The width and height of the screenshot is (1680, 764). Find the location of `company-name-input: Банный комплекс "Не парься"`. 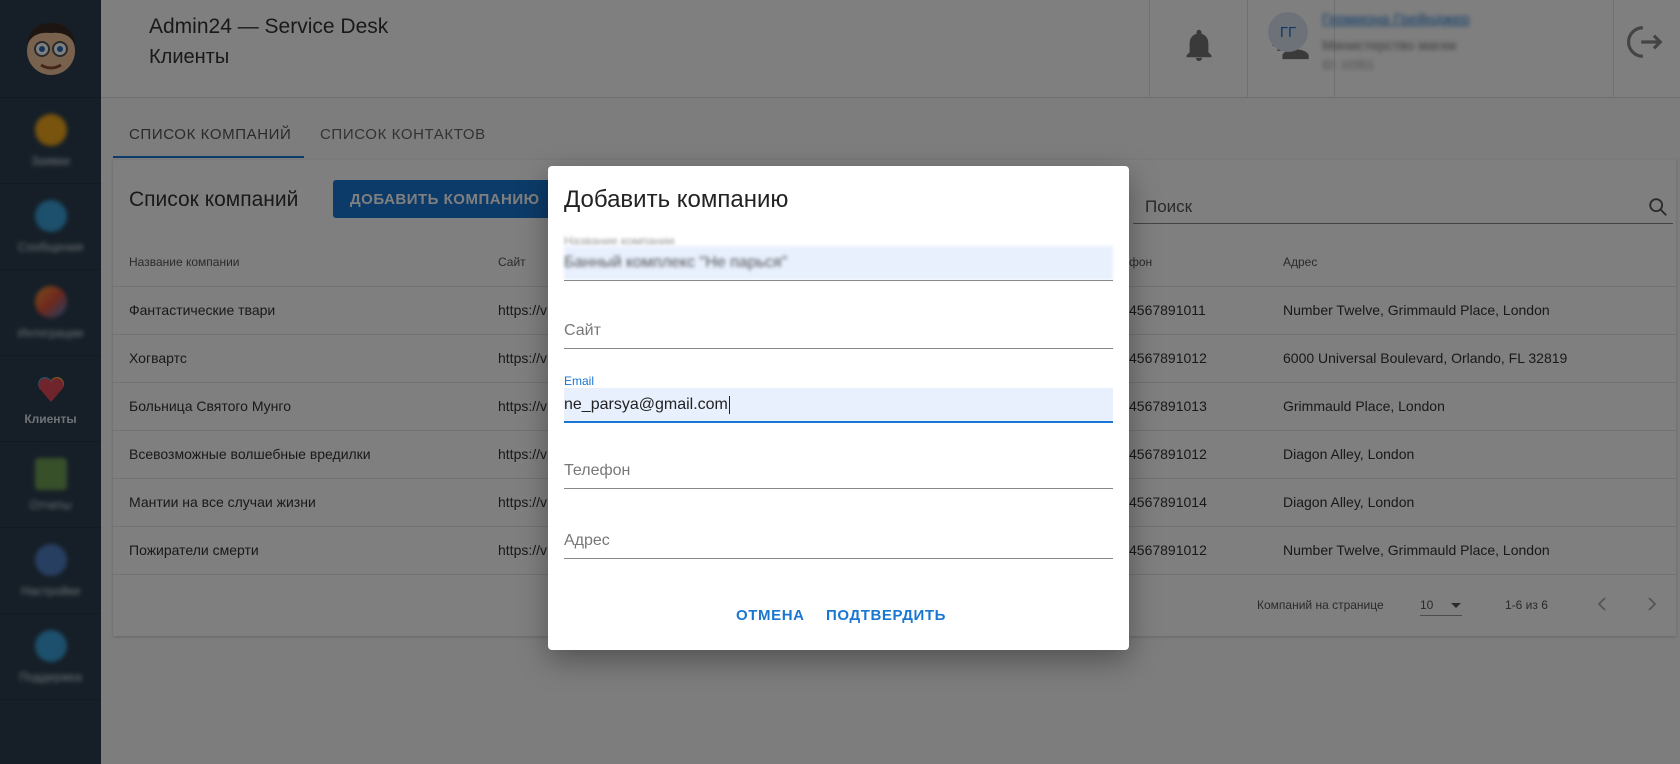

company-name-input: Банный комплекс "Не парься" is located at coordinates (838, 263).